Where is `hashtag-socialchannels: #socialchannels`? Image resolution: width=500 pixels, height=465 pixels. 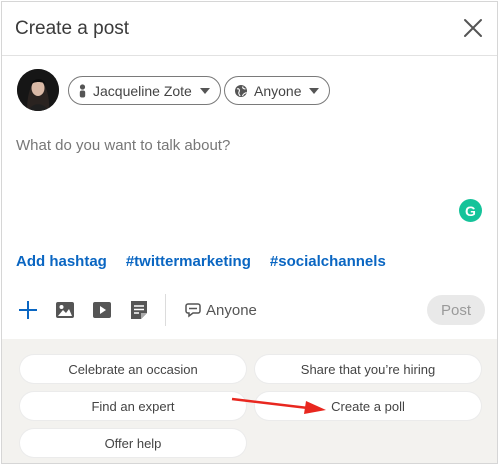 hashtag-socialchannels: #socialchannels is located at coordinates (328, 261).